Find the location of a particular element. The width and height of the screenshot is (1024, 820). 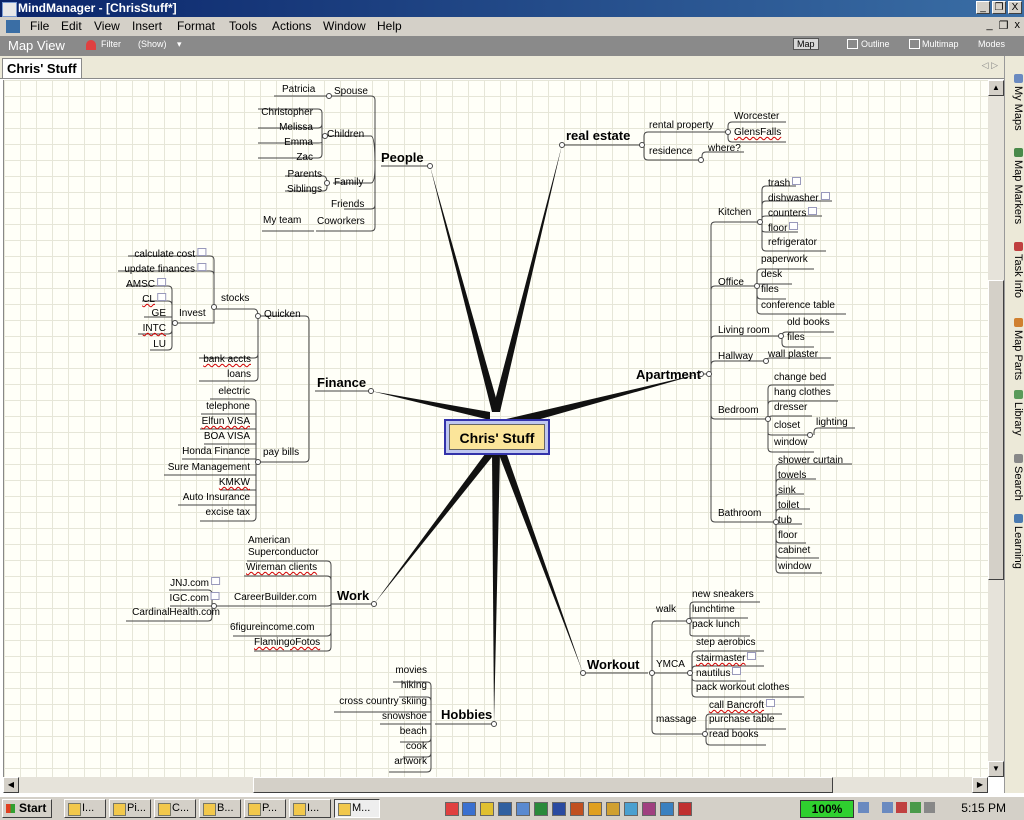

mdi-close-button: x is located at coordinates (1018, 25).